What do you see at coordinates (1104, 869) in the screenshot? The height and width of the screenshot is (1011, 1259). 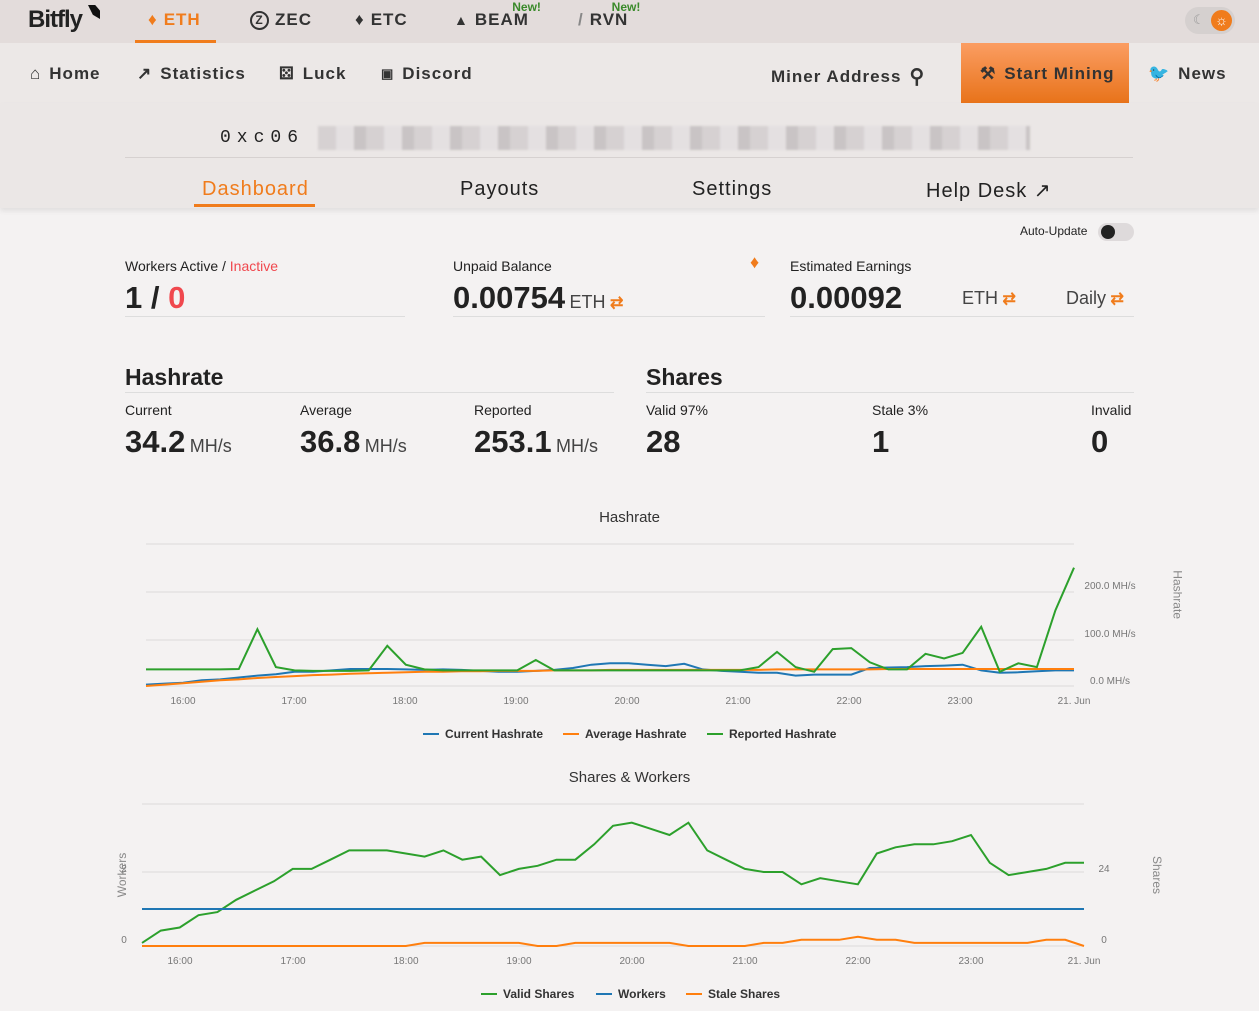 I see `y-right-tick-label: 24` at bounding box center [1104, 869].